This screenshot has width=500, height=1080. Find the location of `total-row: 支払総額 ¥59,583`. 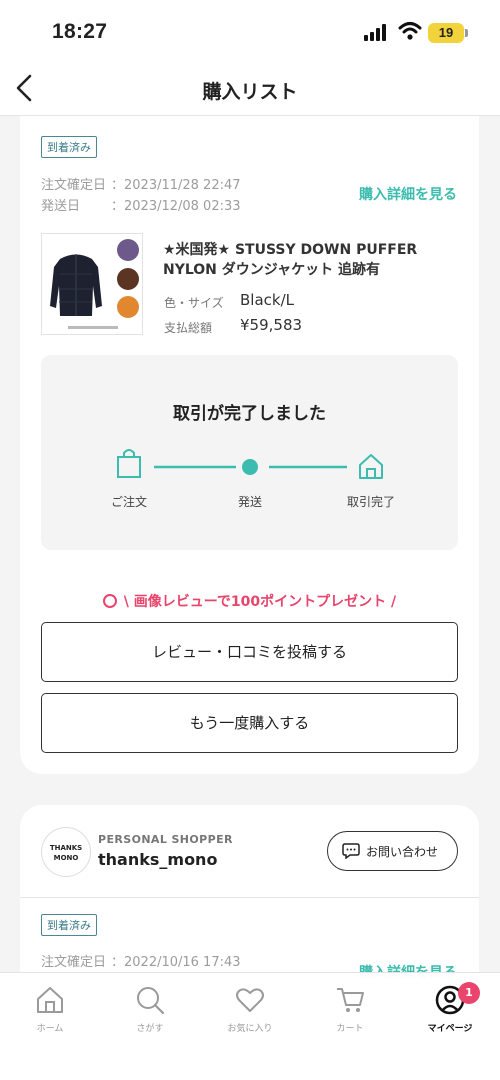

total-row: 支払総額 ¥59,583 is located at coordinates (233, 326).